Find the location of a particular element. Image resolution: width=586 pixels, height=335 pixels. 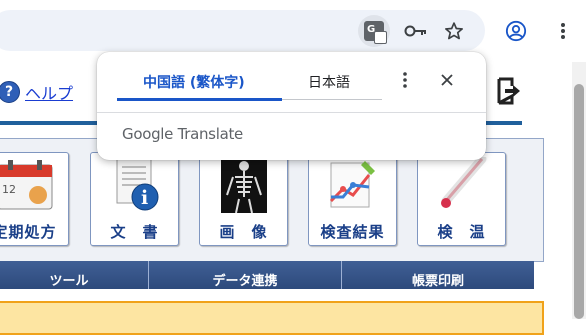

tab-form-print: 帳票印刷 is located at coordinates (438, 275).